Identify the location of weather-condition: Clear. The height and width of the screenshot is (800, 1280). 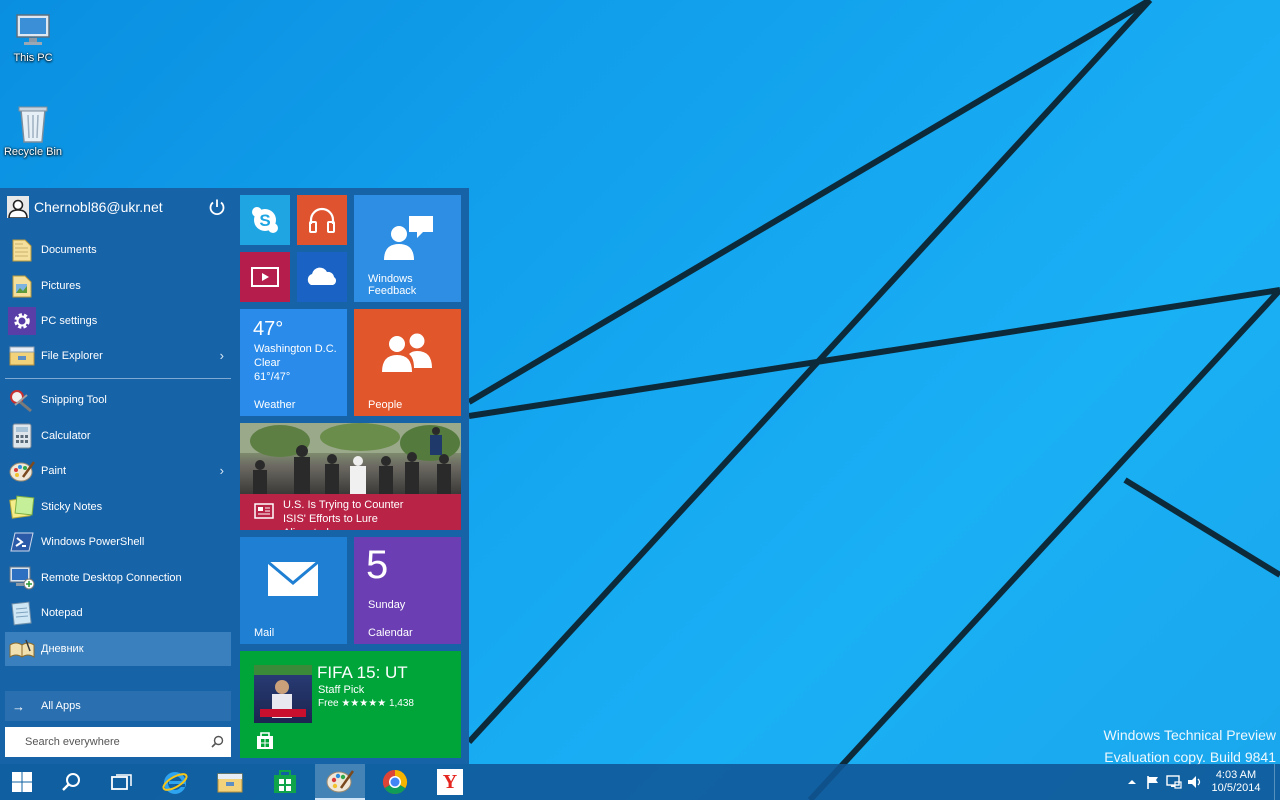
(267, 363).